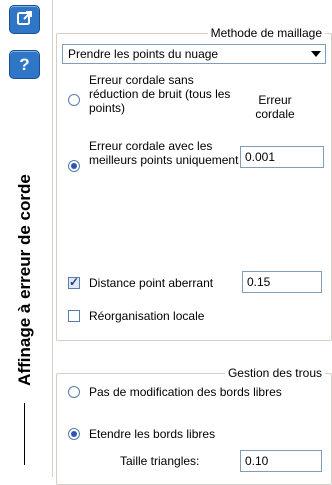  I want to click on meshing-method-title: Methode de maillage, so click(266, 33).